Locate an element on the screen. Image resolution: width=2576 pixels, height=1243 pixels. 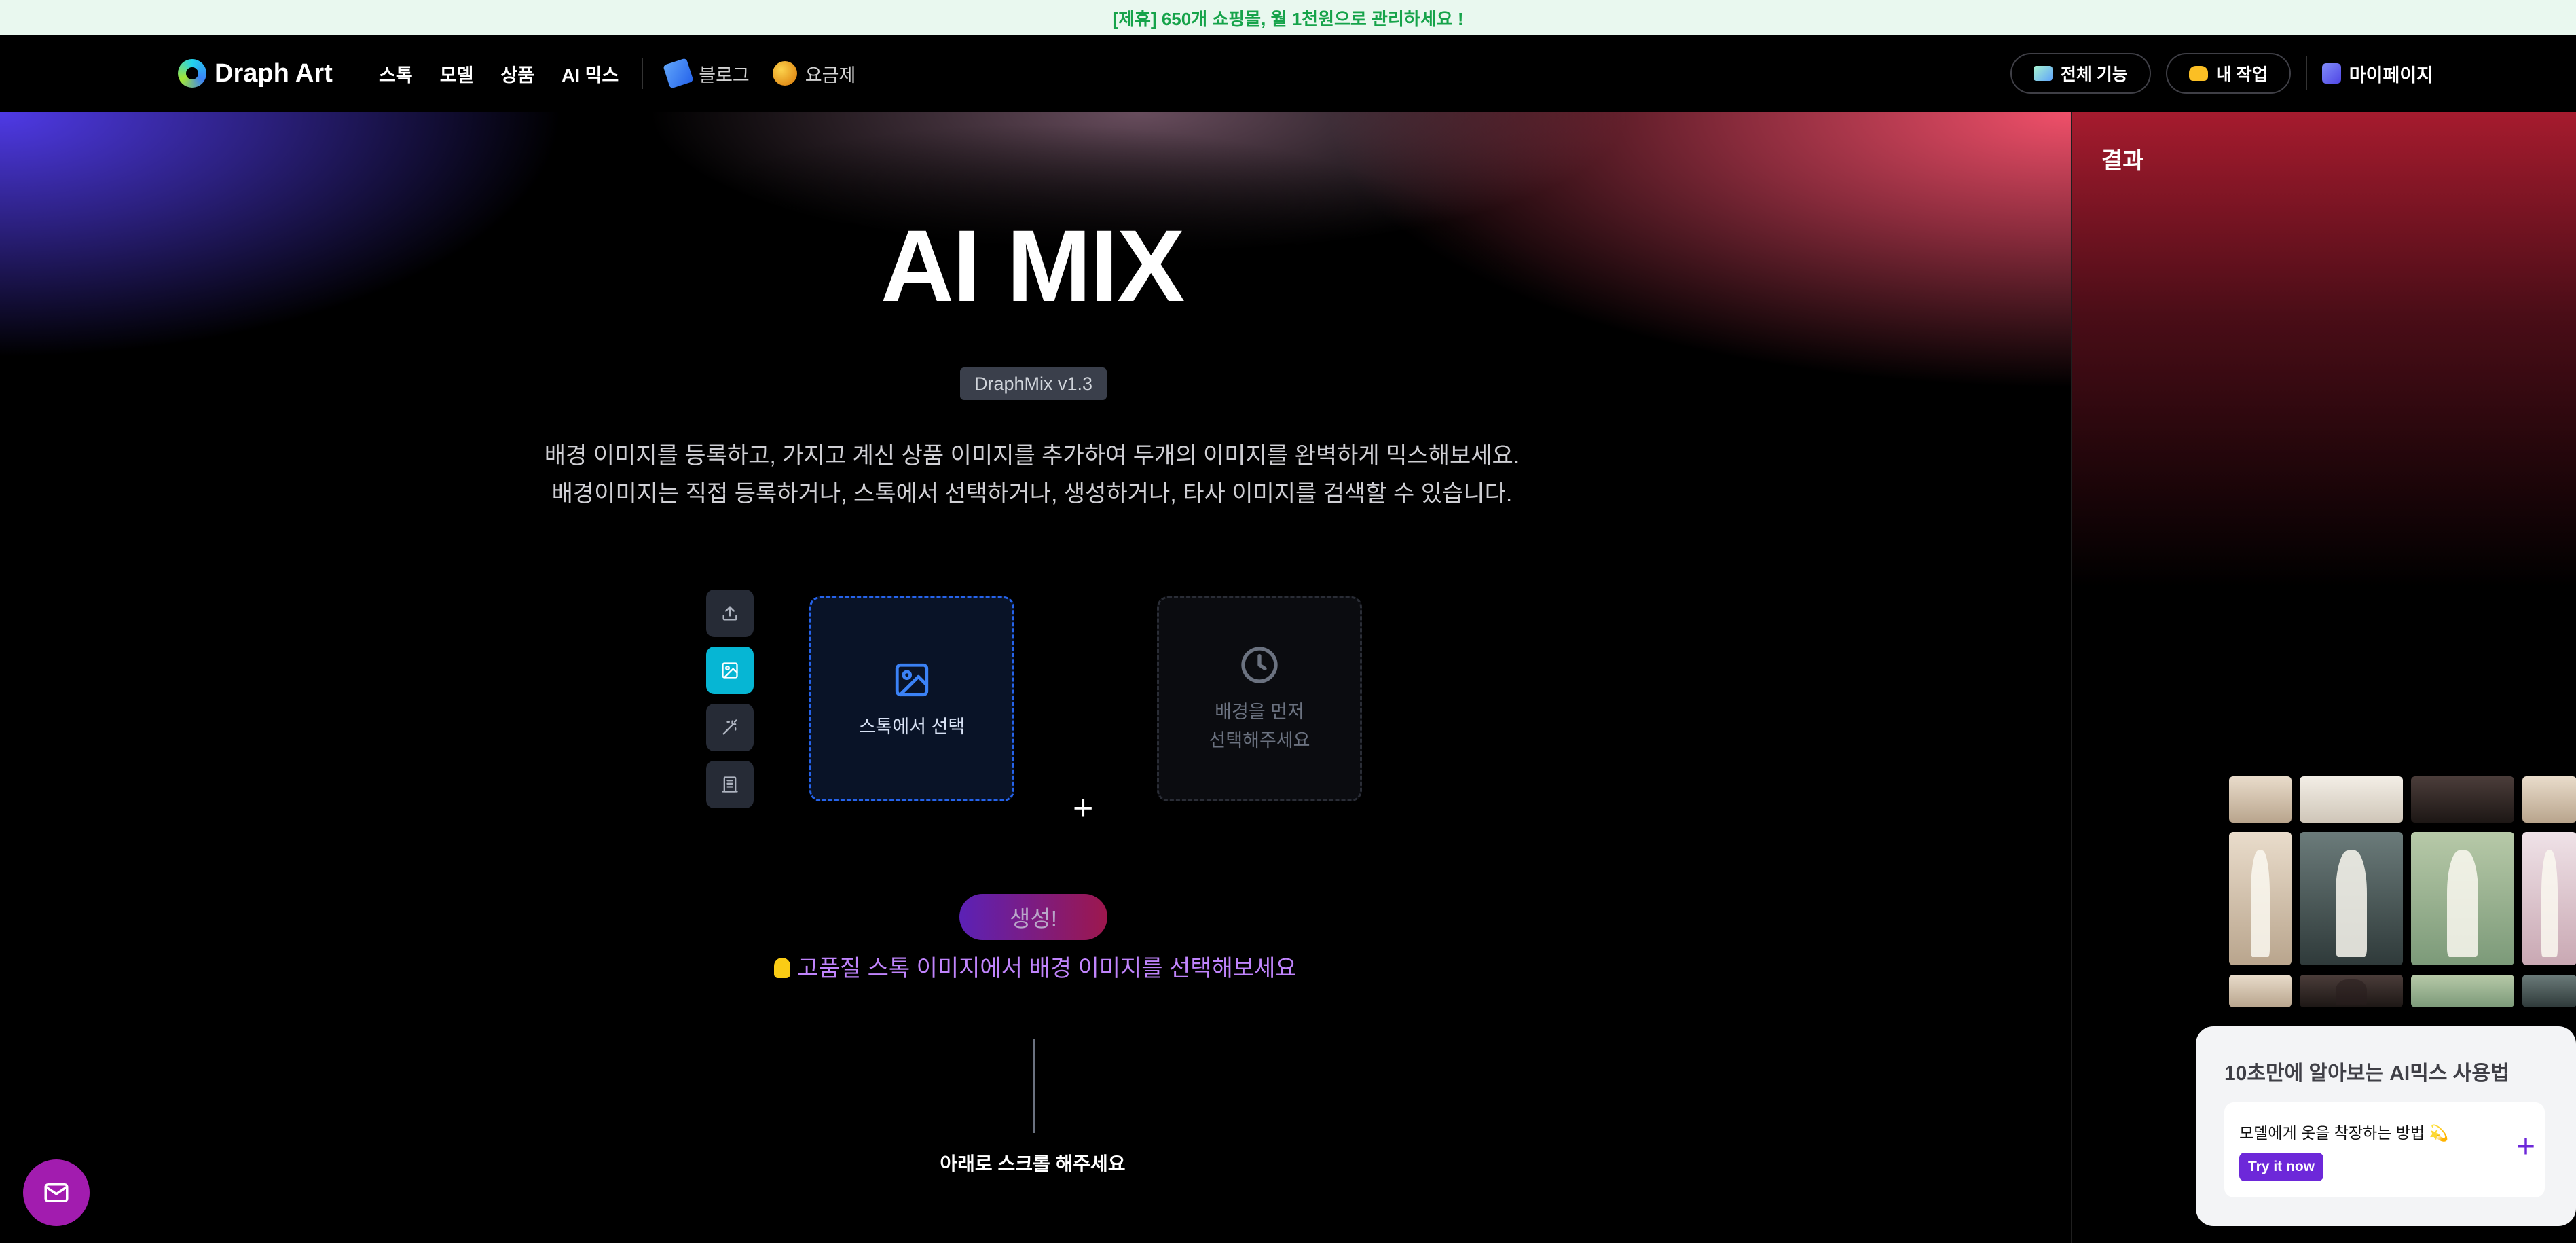
pending-message-line-2: 선택해주세요 is located at coordinates (1259, 740).